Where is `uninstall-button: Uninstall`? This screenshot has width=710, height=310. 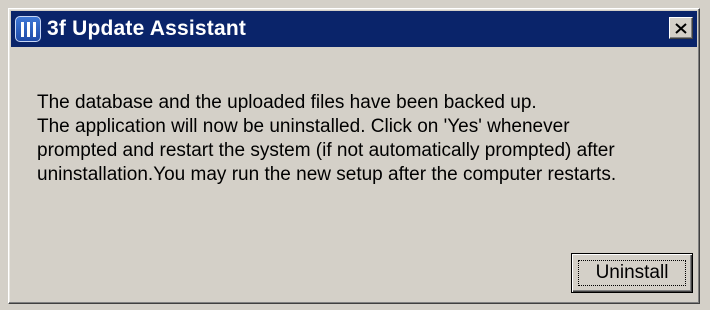 uninstall-button: Uninstall is located at coordinates (632, 273).